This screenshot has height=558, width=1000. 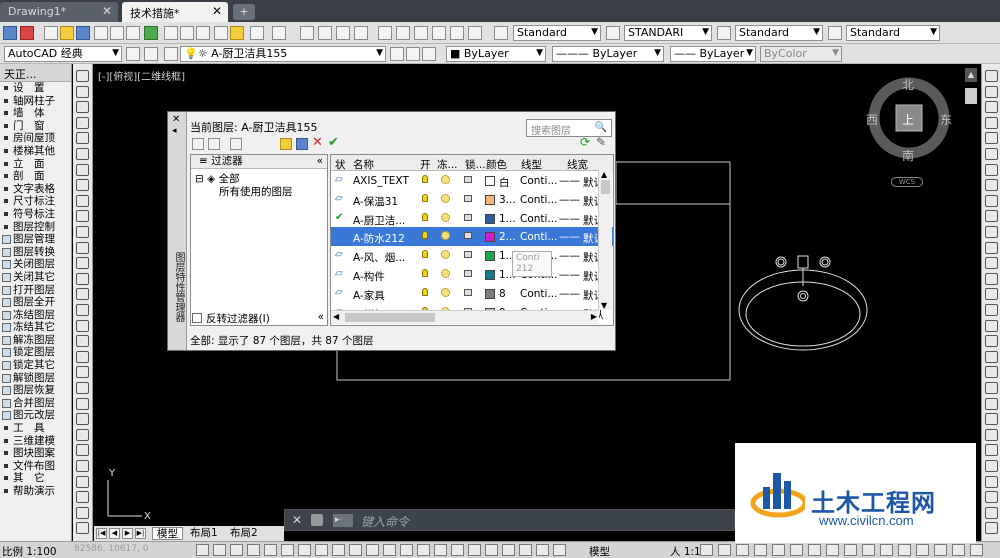 What do you see at coordinates (35, 227) in the screenshot?
I see `tianzheng-item: 图层控制` at bounding box center [35, 227].